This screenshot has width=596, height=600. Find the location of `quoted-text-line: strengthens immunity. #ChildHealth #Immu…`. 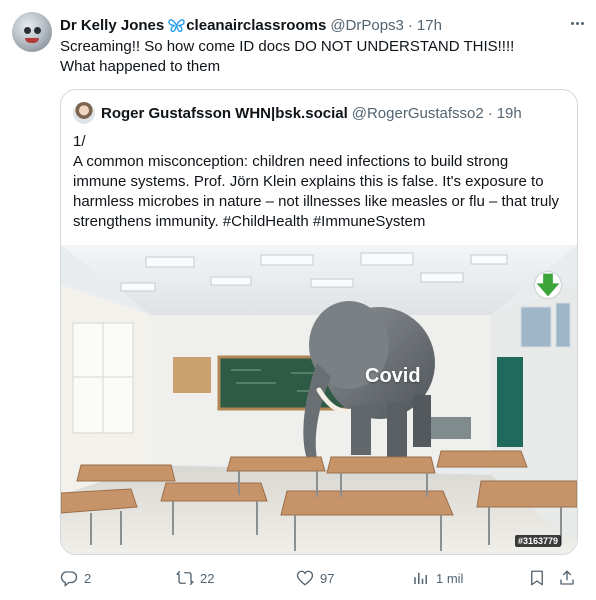

quoted-text-line: strengthens immunity. #ChildHealth #Immu… is located at coordinates (249, 221).